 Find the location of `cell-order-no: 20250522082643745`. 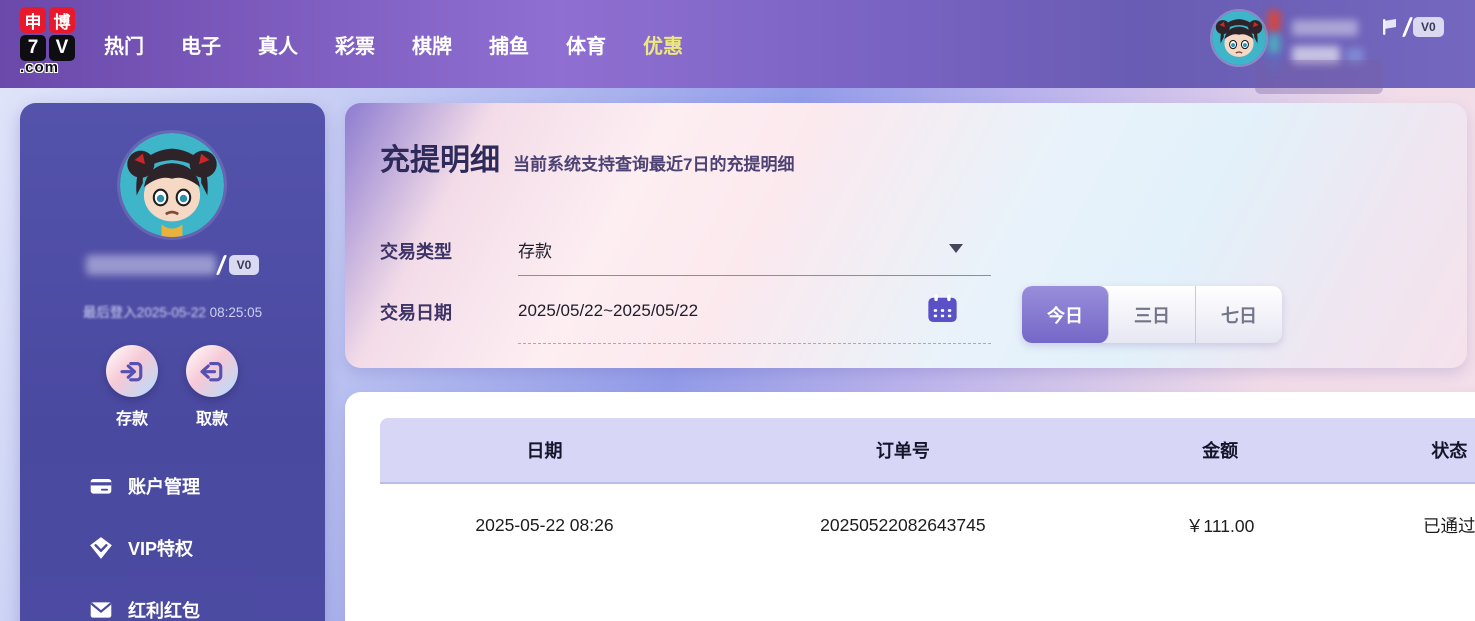

cell-order-no: 20250522082643745 is located at coordinates (903, 524).